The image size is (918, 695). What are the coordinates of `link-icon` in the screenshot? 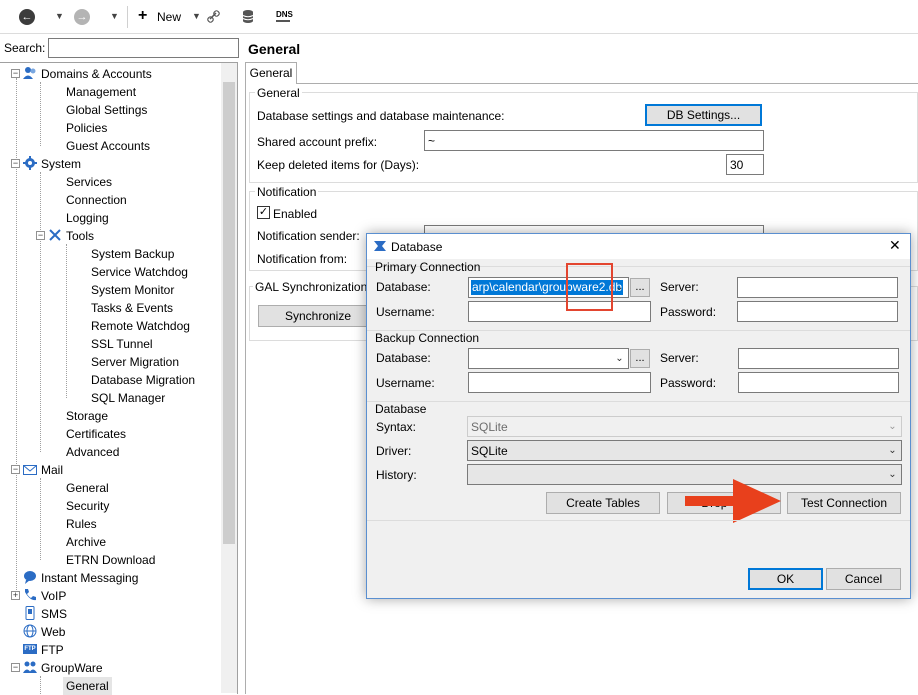 It's located at (214, 17).